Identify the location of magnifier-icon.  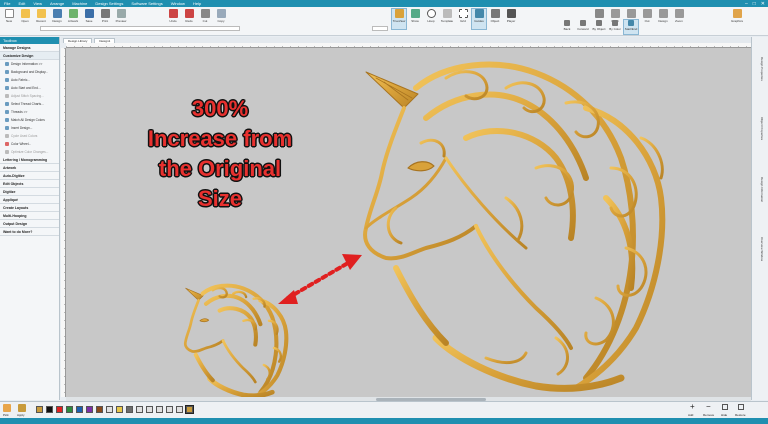
(679, 13).